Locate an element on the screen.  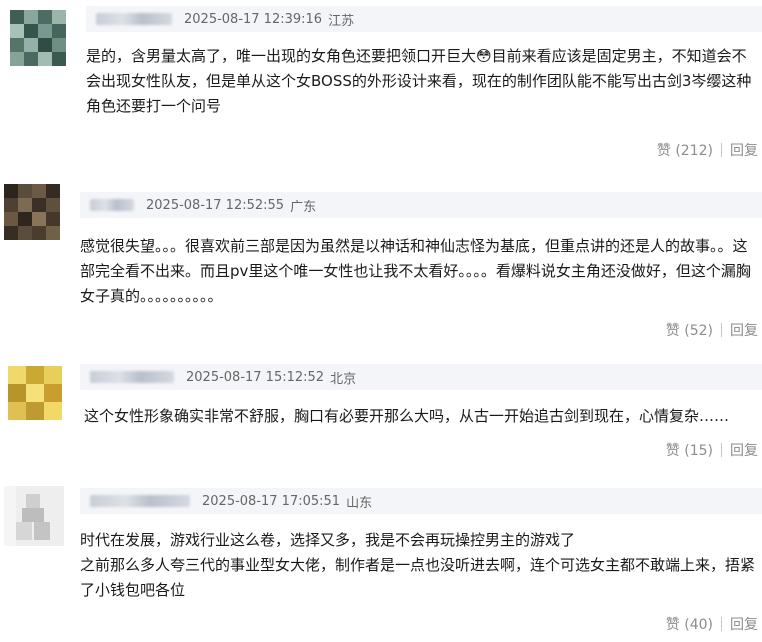
comment-meta: 2025-08-17 12:39:16 江苏 is located at coordinates (424, 19).